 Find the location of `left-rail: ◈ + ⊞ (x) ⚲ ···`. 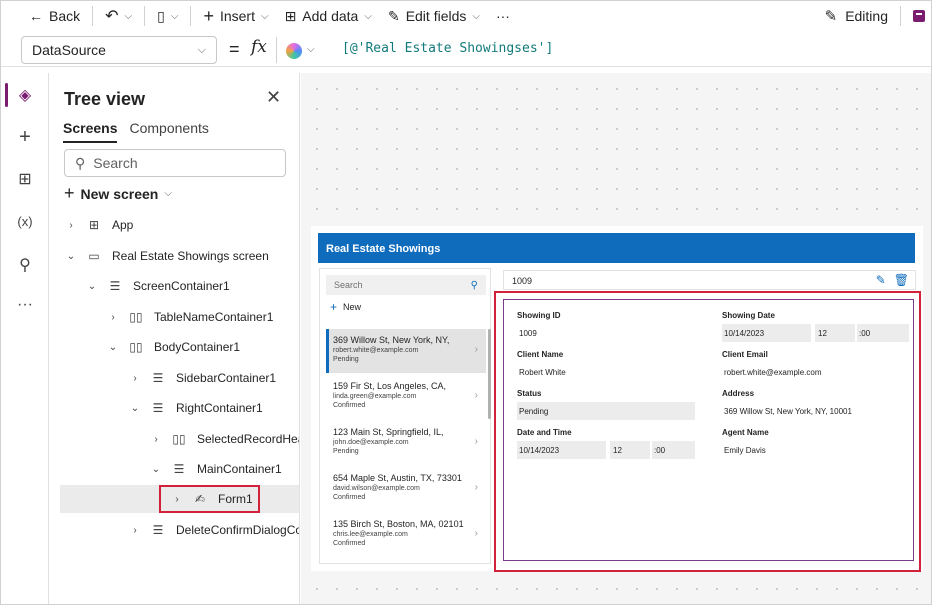

left-rail: ◈ + ⊞ (x) ⚲ ··· is located at coordinates (25, 338).